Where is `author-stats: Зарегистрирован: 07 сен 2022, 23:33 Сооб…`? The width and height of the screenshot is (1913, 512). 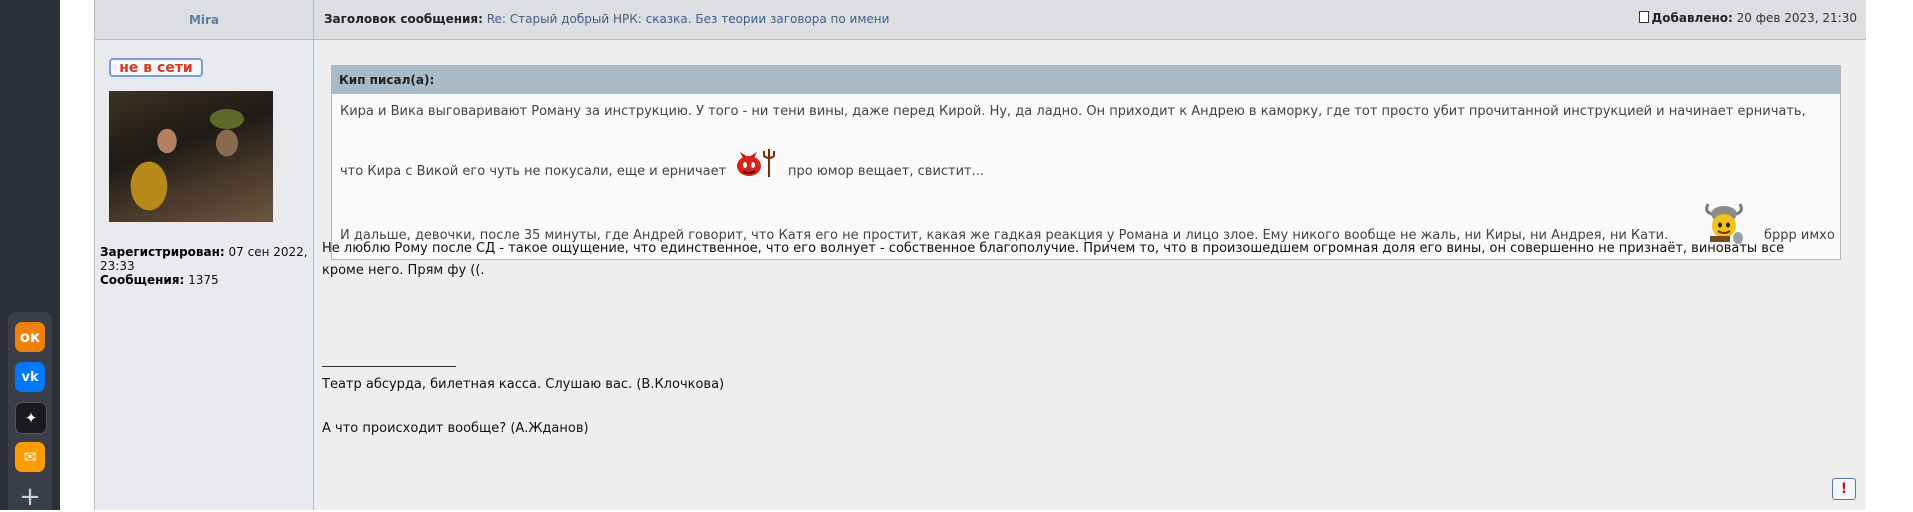
author-stats: Зарегистрирован: 07 сен 2022, 23:33 Сооб… is located at coordinates (204, 266).